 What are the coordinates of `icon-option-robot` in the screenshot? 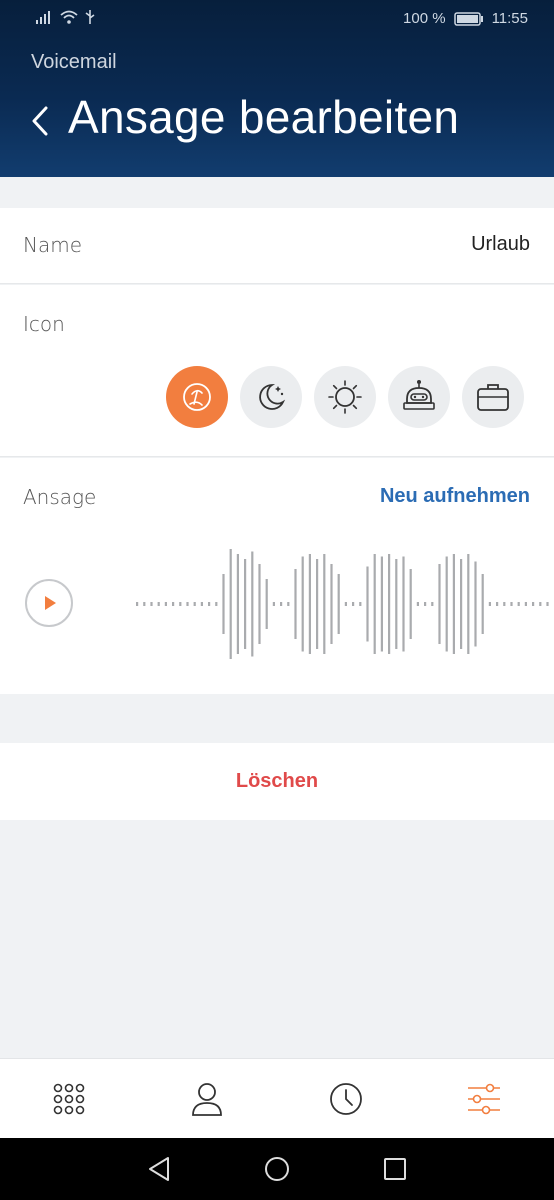 It's located at (419, 397).